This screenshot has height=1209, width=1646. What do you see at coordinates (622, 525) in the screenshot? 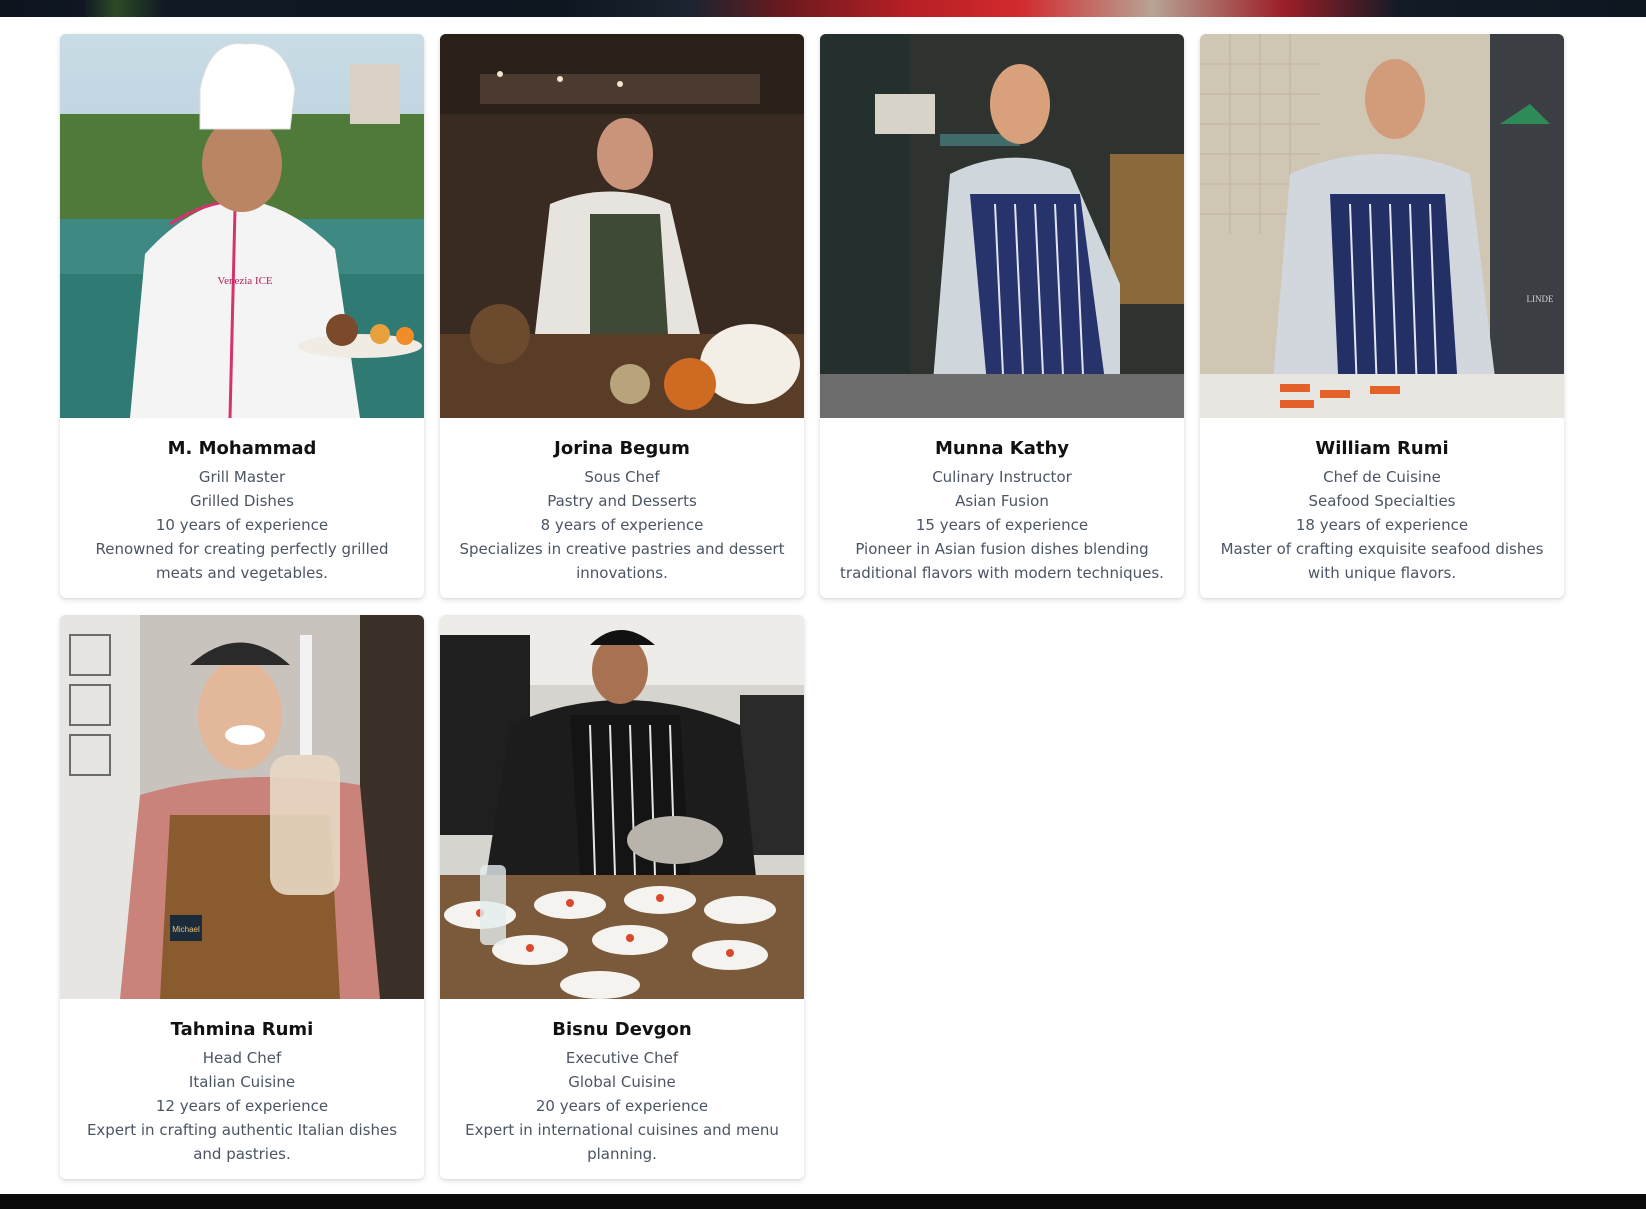
I see `chef-experience: 8 years of experience` at bounding box center [622, 525].